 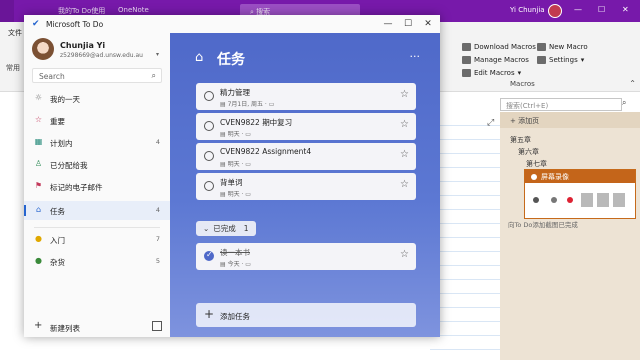 What do you see at coordinates (82, 45) in the screenshot?
I see `profile-name: Chunjia Yi` at bounding box center [82, 45].